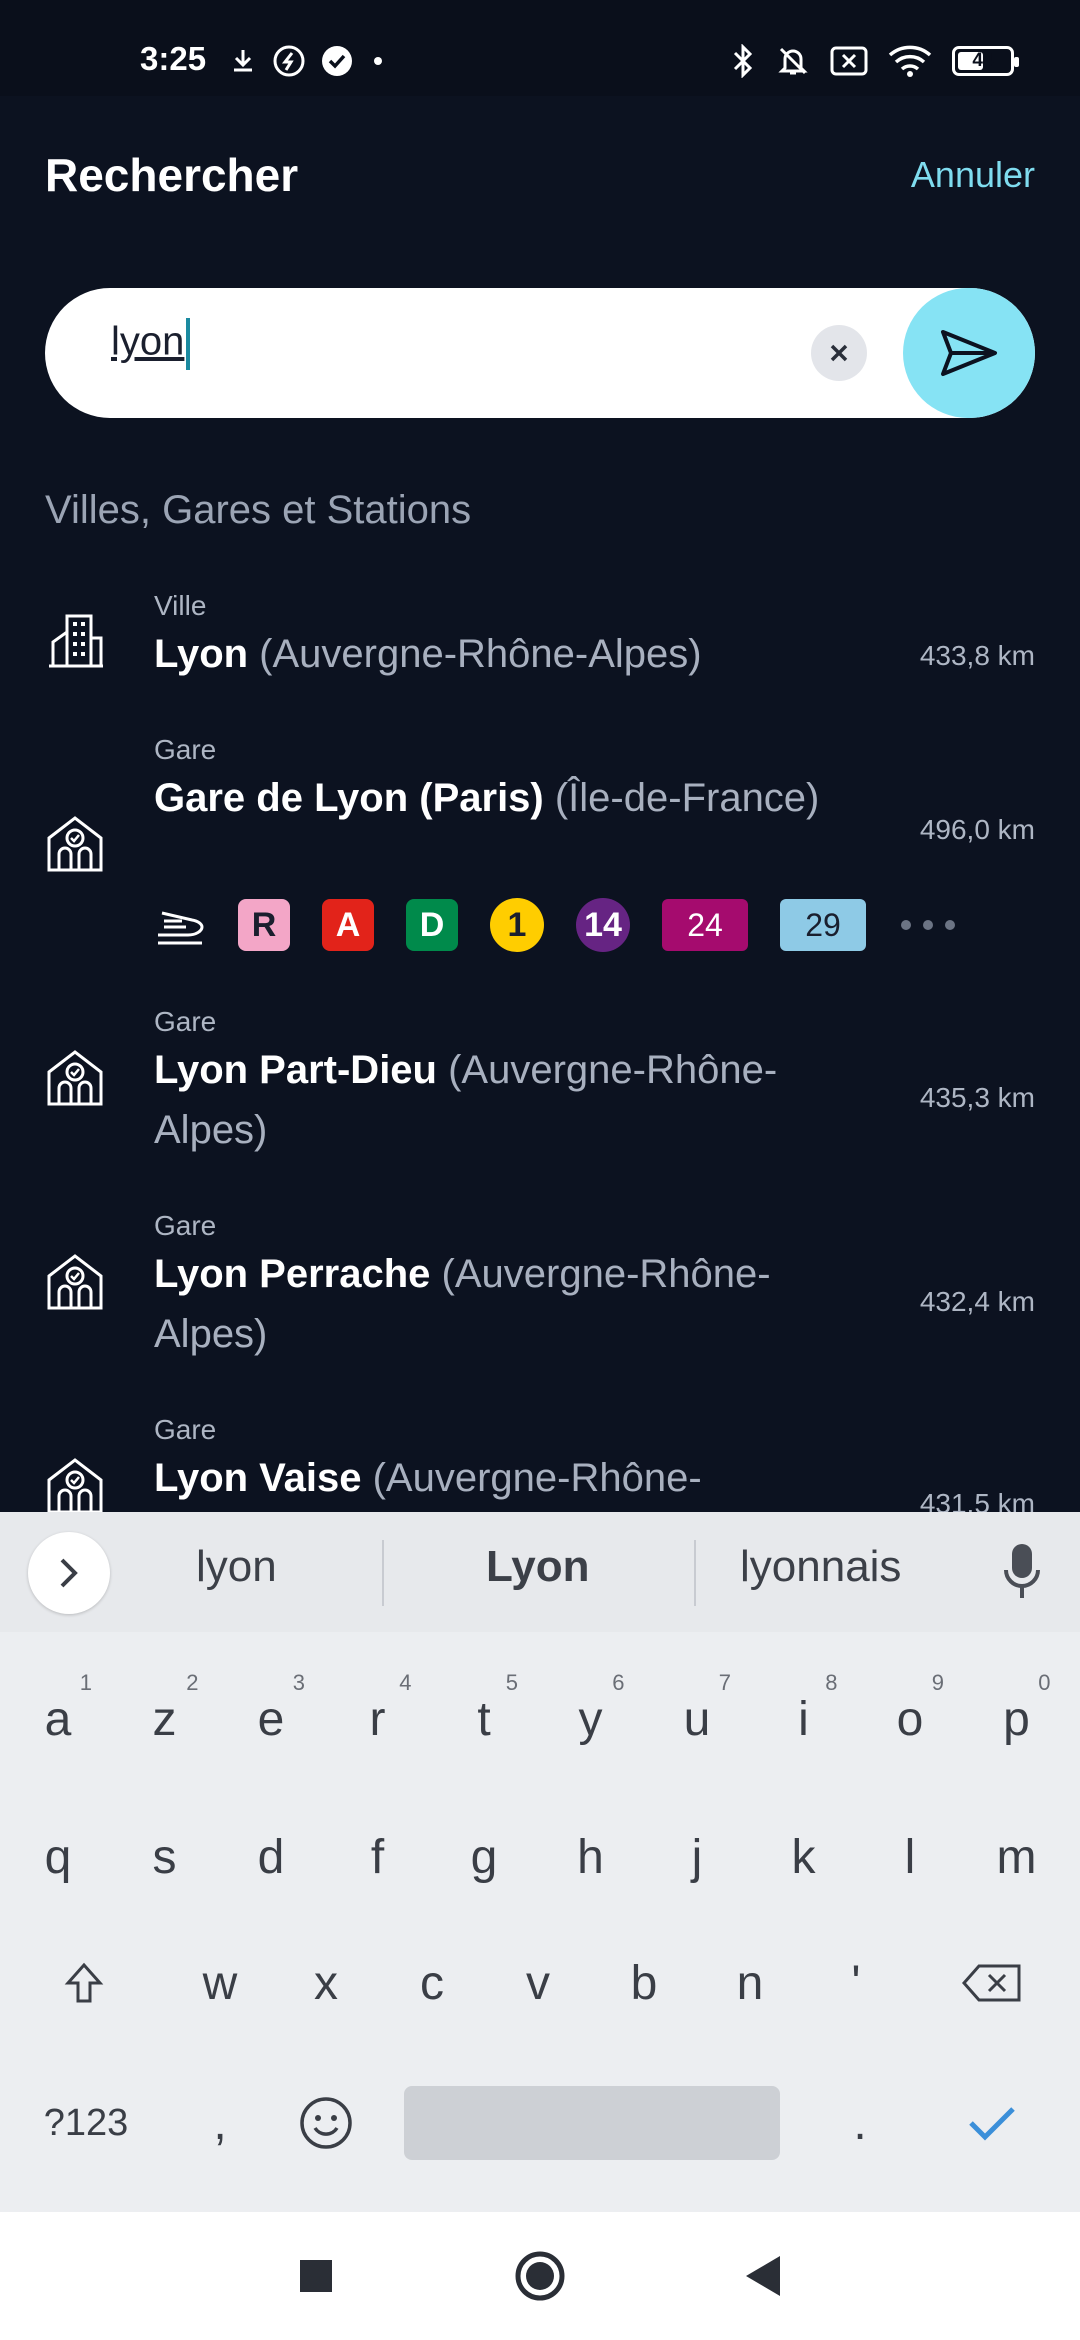 The image size is (1080, 2340). I want to click on search-input: lyon, so click(151, 344).